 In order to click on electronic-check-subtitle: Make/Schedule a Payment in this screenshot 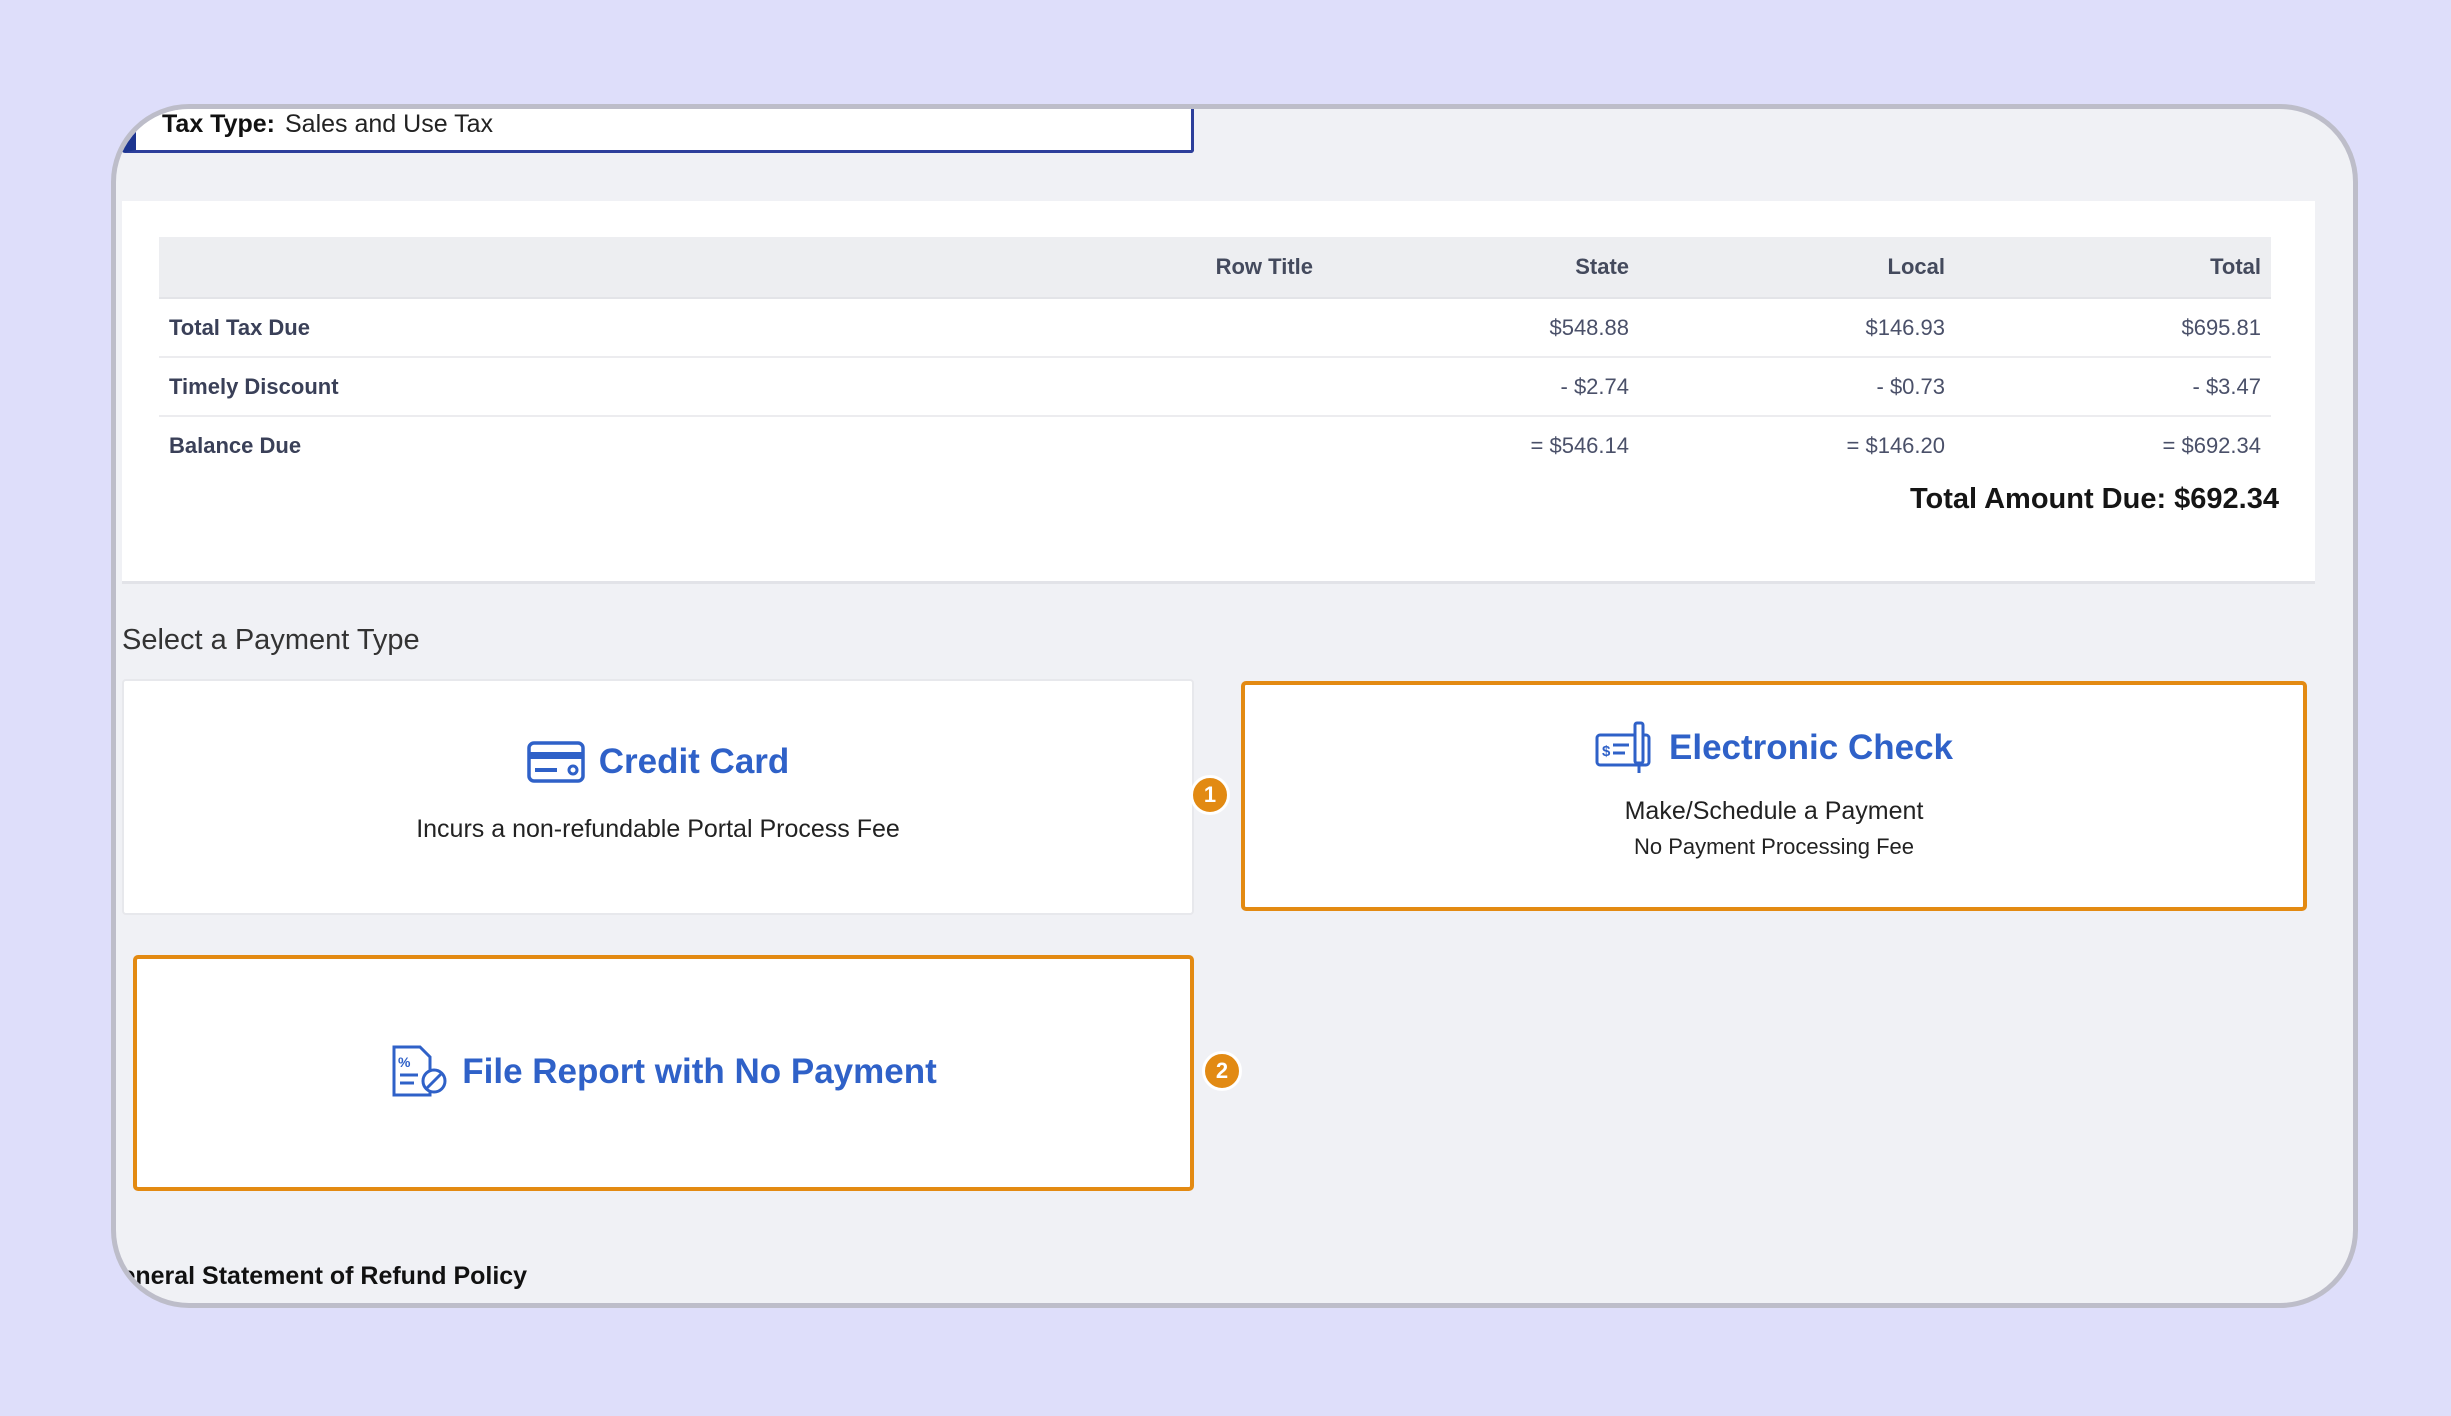, I will do `click(1774, 811)`.